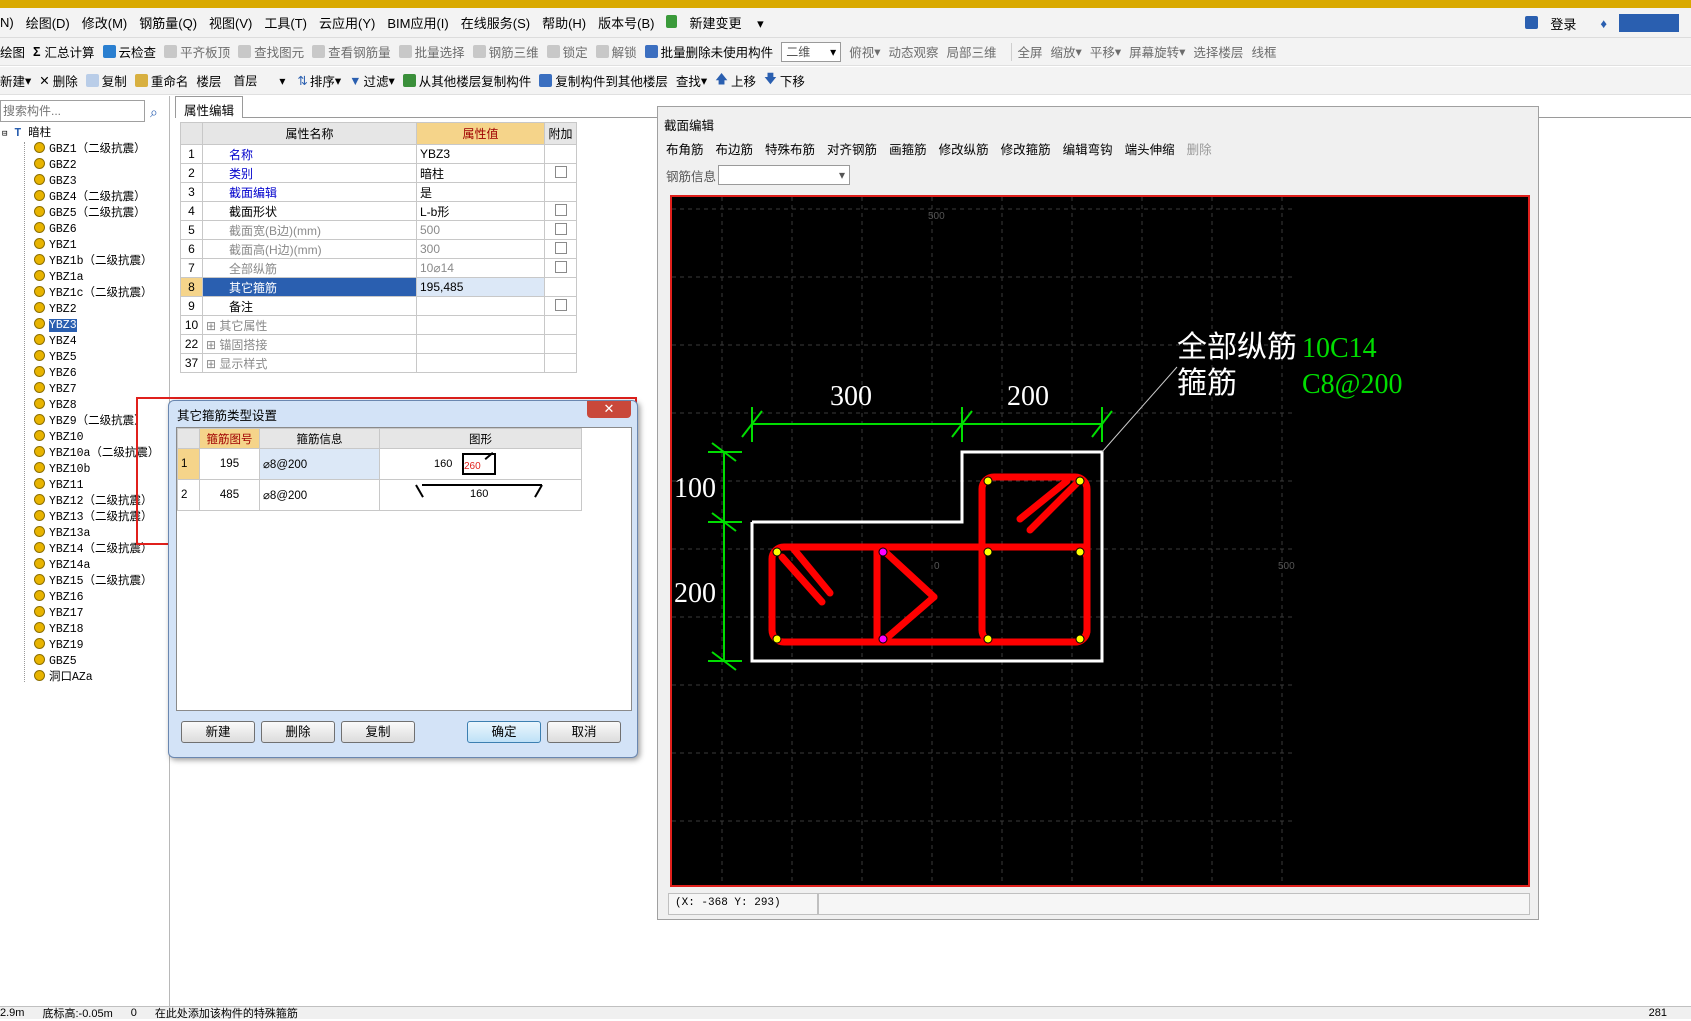 Image resolution: width=1691 pixels, height=1021 pixels. Describe the element at coordinates (85, 374) in the screenshot. I see `tree-item: YBZ6` at that location.